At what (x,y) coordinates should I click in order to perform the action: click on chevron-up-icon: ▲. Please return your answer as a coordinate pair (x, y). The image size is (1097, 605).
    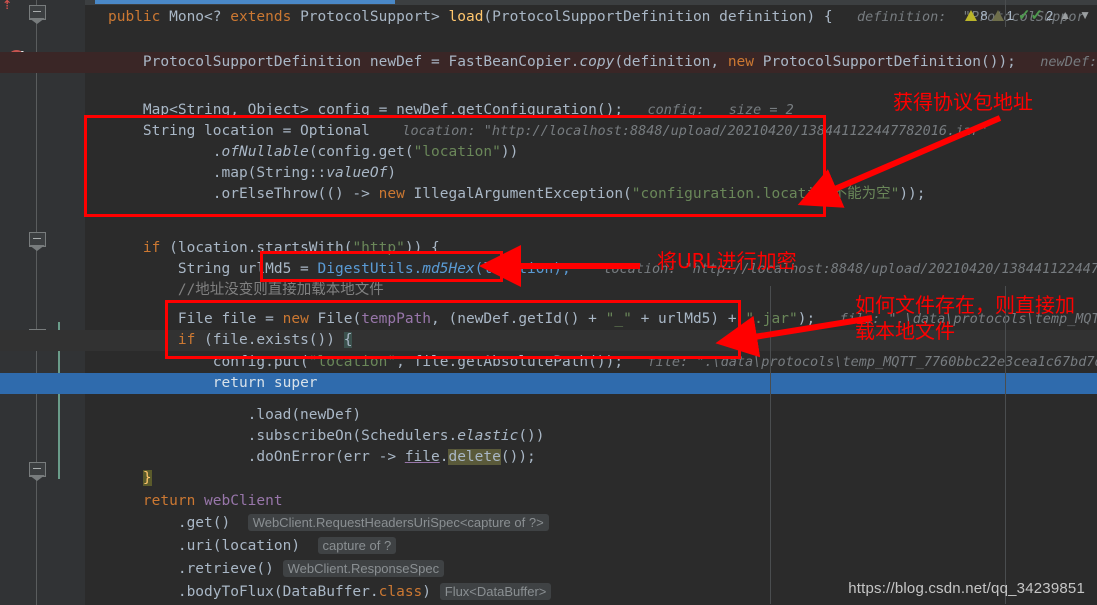
    Looking at the image, I should click on (1065, 15).